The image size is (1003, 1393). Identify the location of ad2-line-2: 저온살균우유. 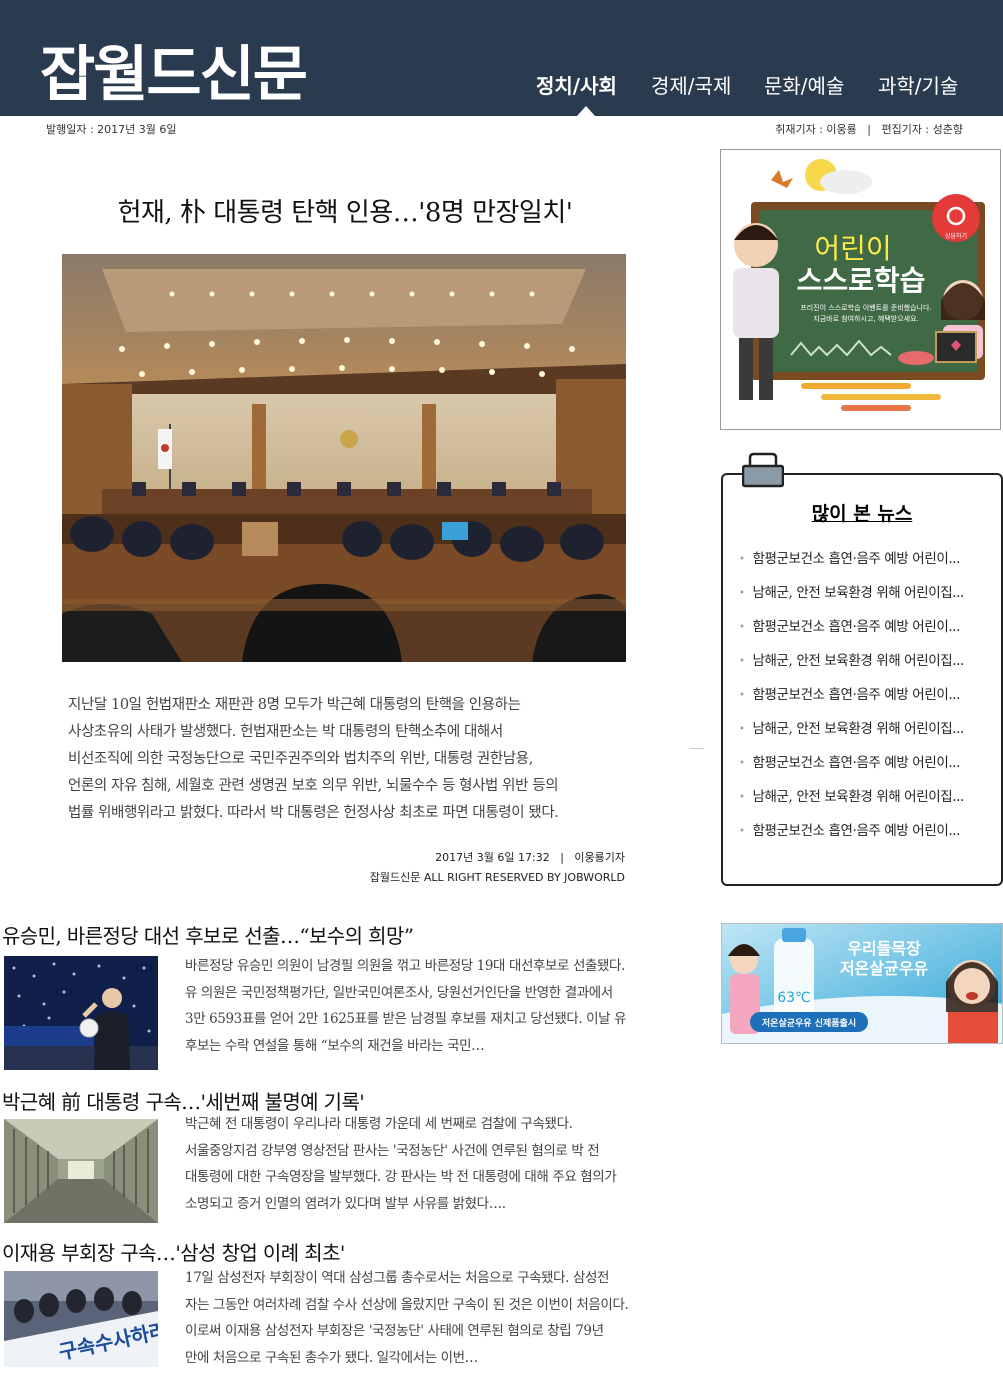
(884, 968).